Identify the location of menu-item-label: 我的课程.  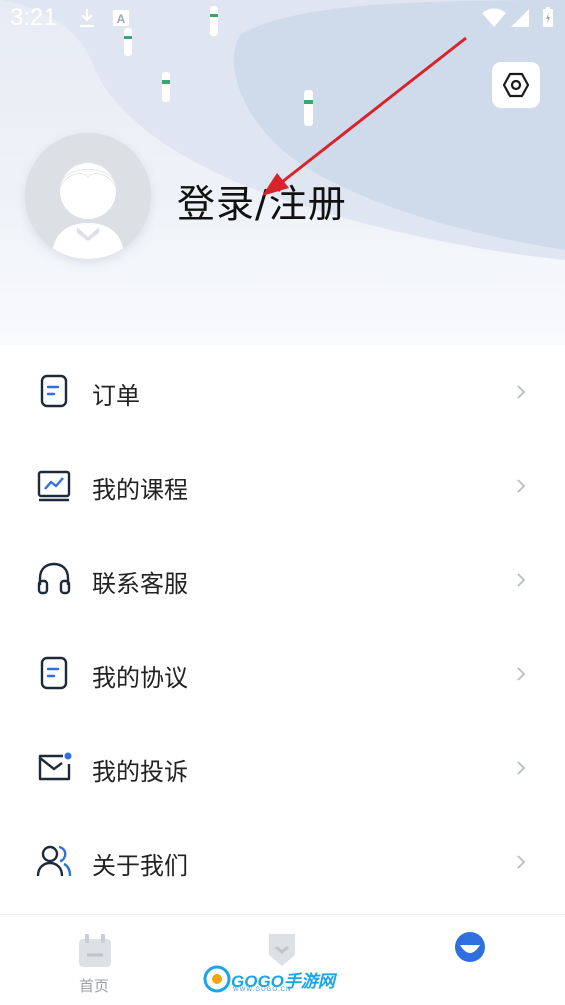
(140, 490).